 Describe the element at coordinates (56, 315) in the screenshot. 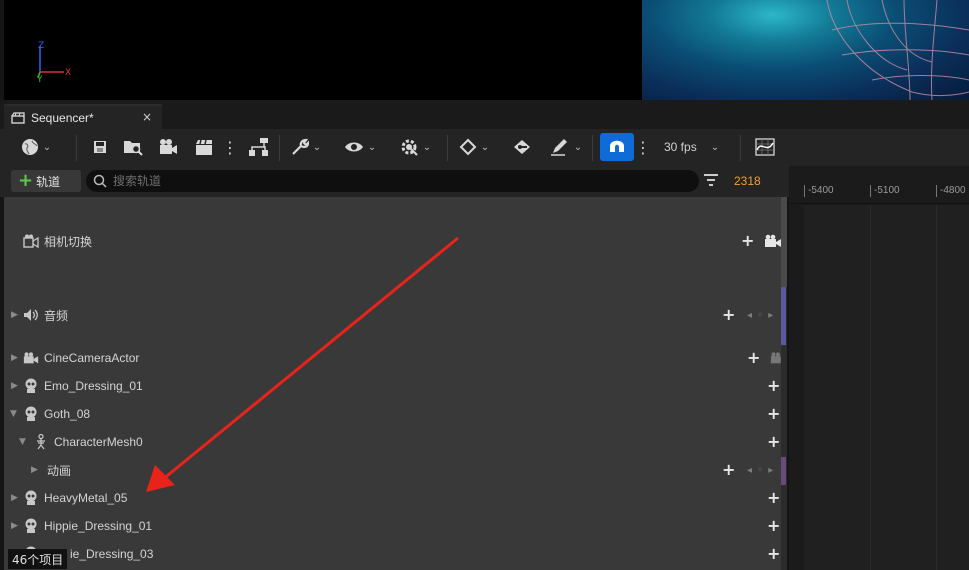

I see `track-label: 音频` at that location.